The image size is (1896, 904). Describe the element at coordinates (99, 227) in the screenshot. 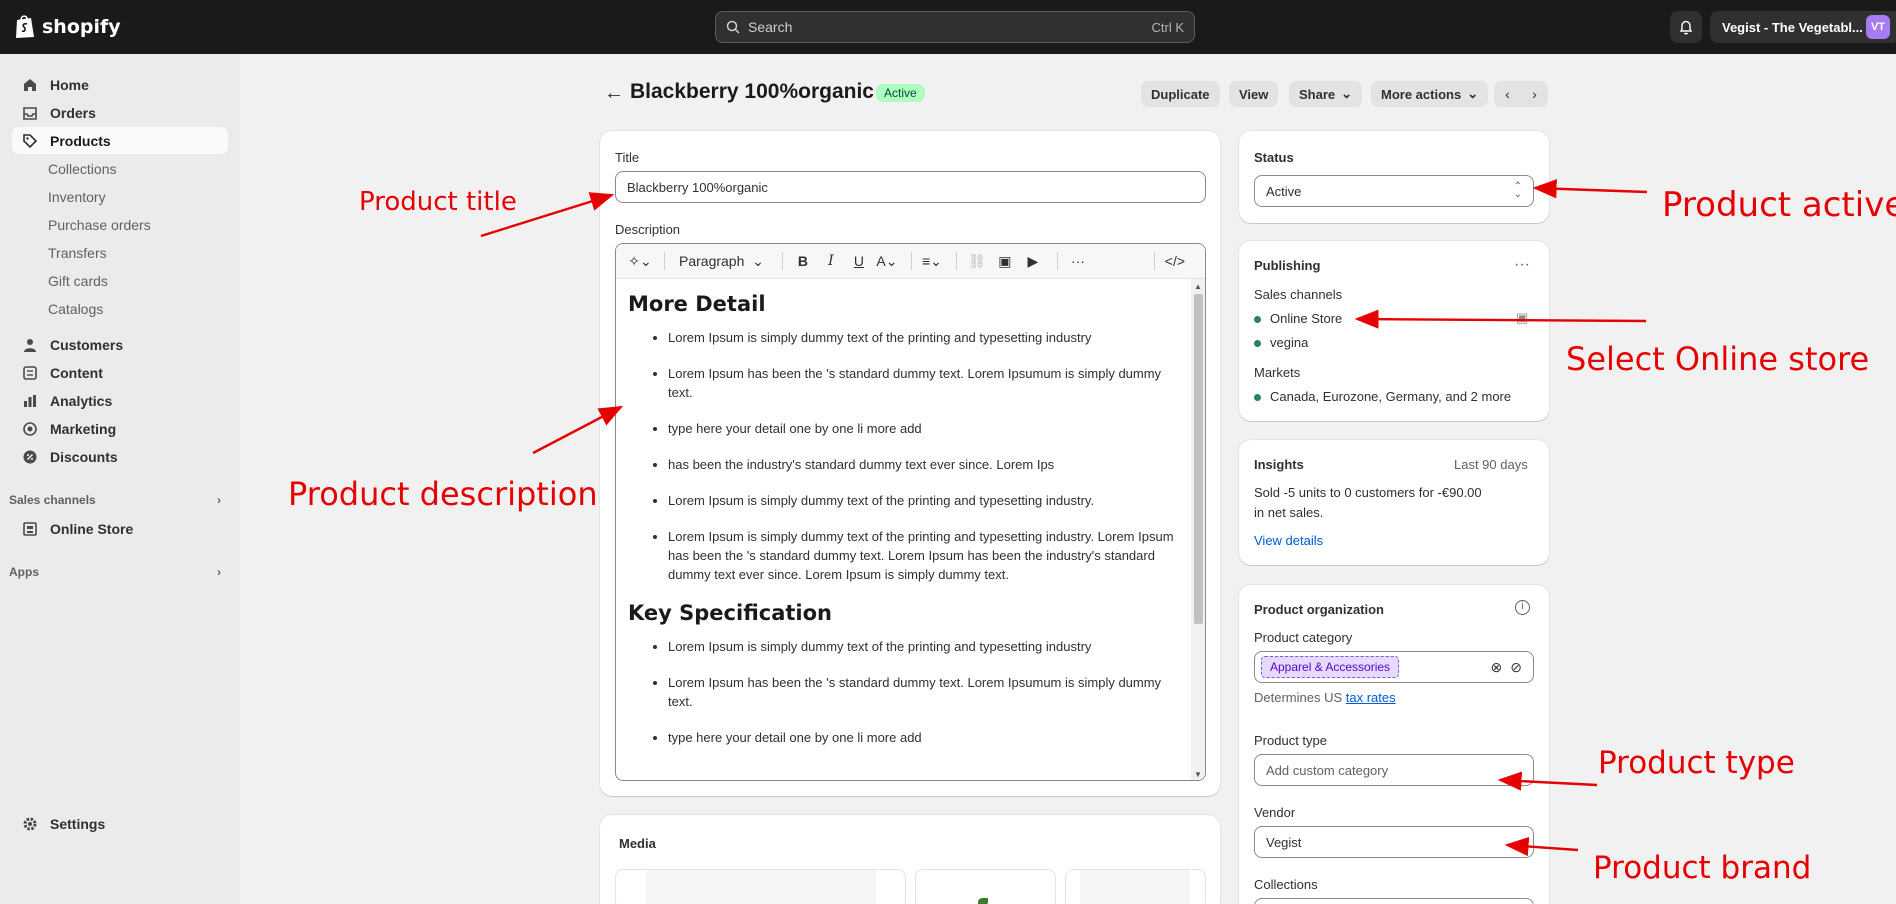

I see `sidebar-sub-purchase-orders: Purchase orders` at that location.